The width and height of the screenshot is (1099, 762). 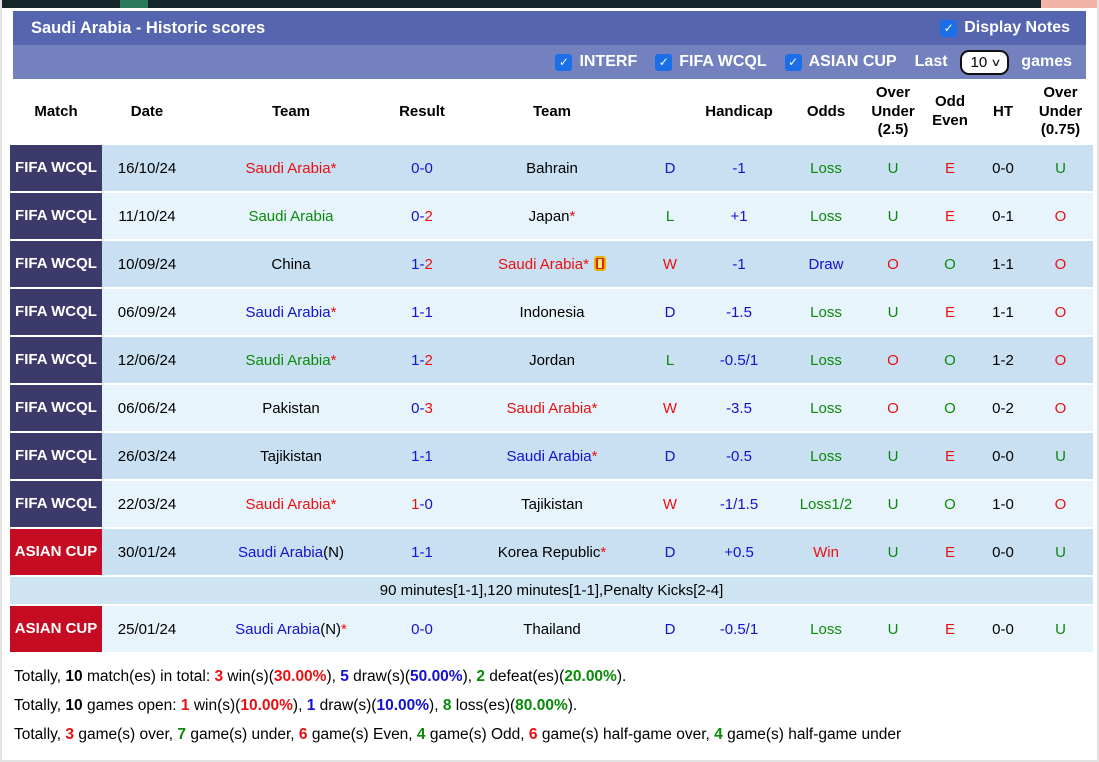 I want to click on text-segment: Pakistan, so click(x=291, y=408).